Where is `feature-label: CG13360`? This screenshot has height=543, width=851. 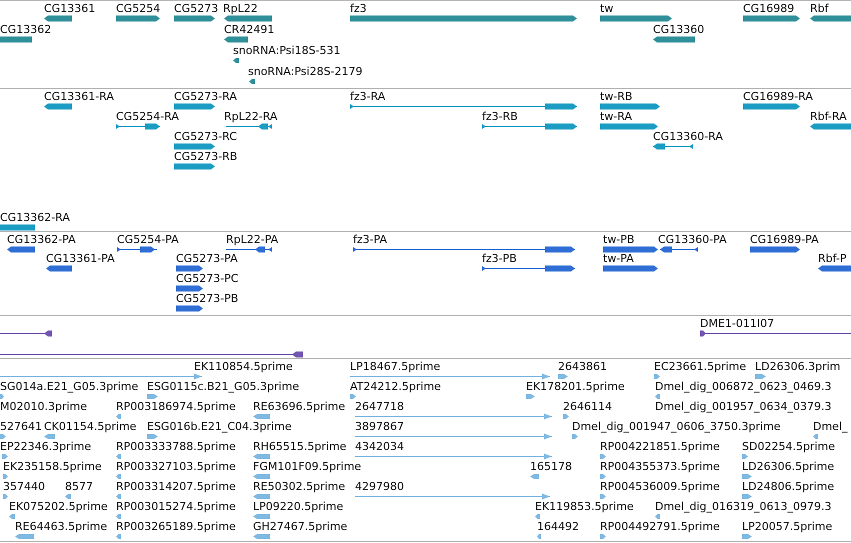
feature-label: CG13360 is located at coordinates (678, 30).